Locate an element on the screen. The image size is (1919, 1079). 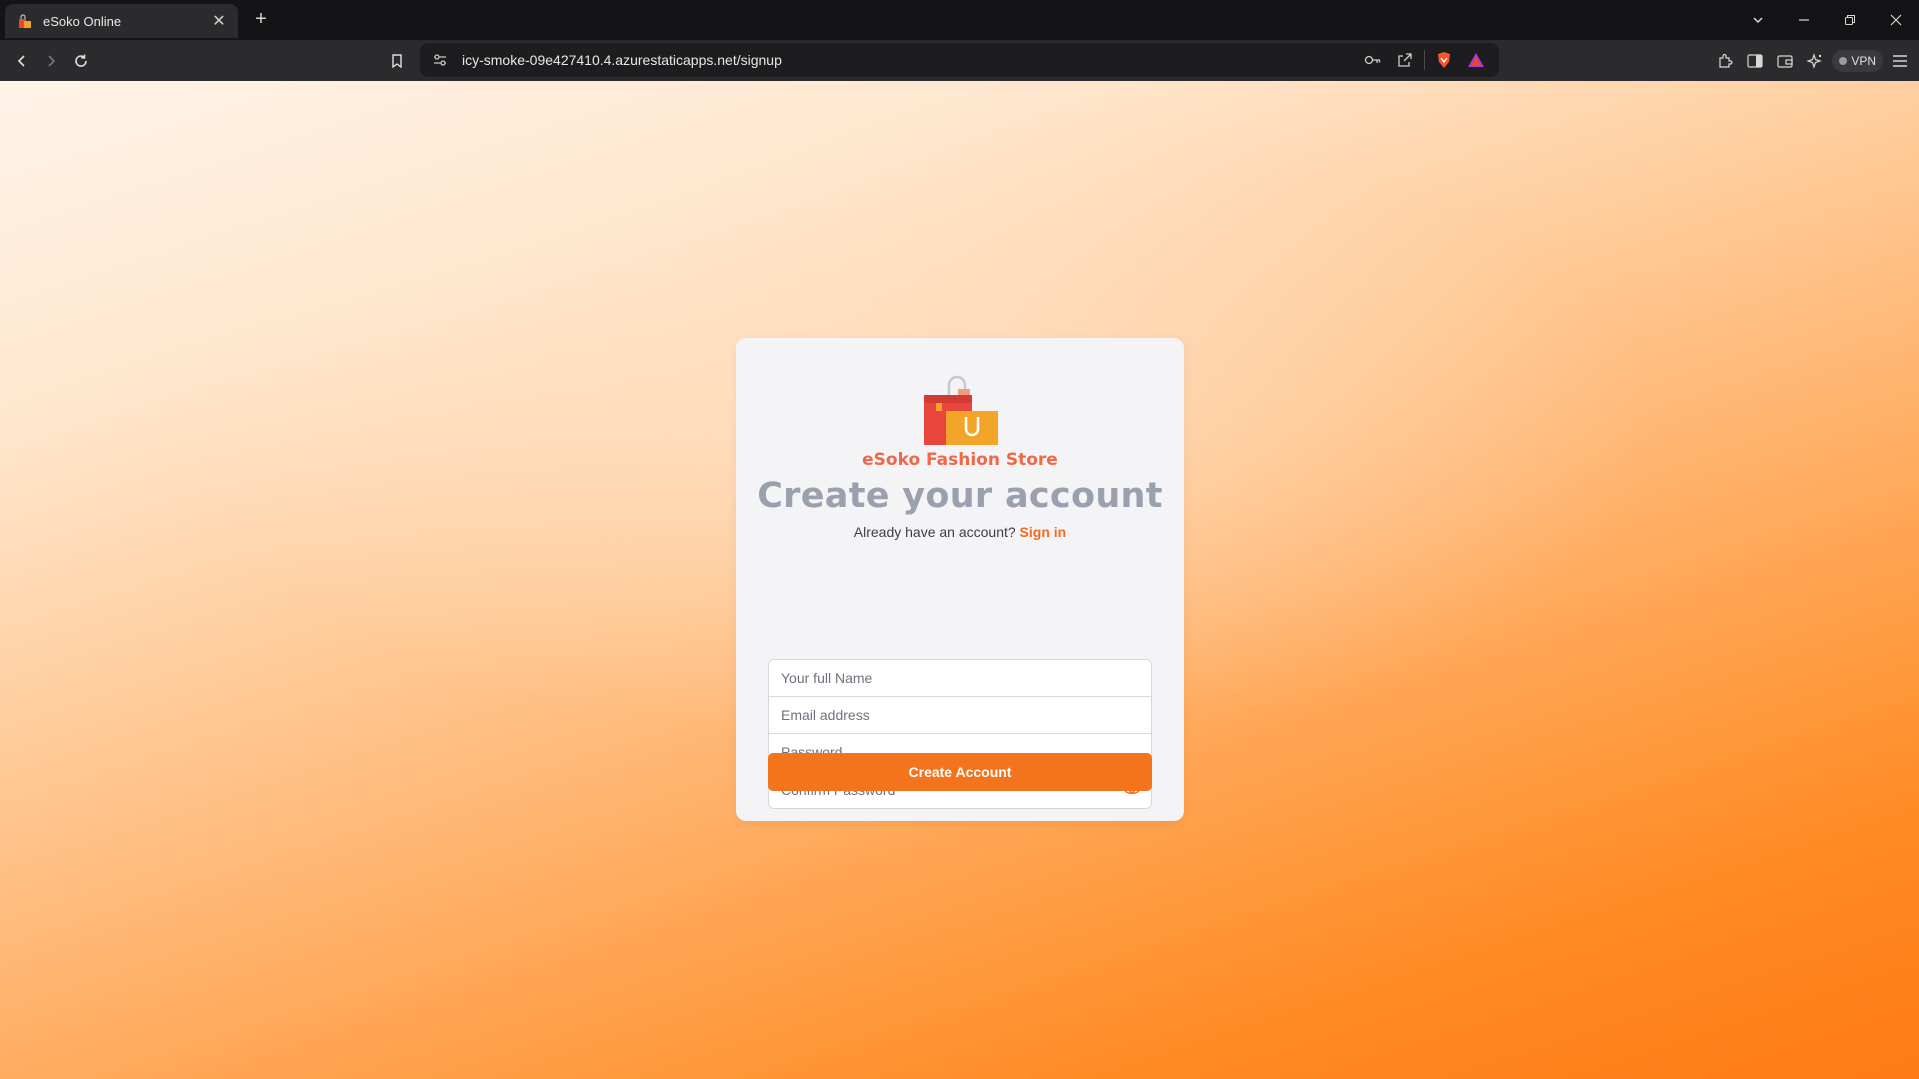
email-input is located at coordinates (960, 715).